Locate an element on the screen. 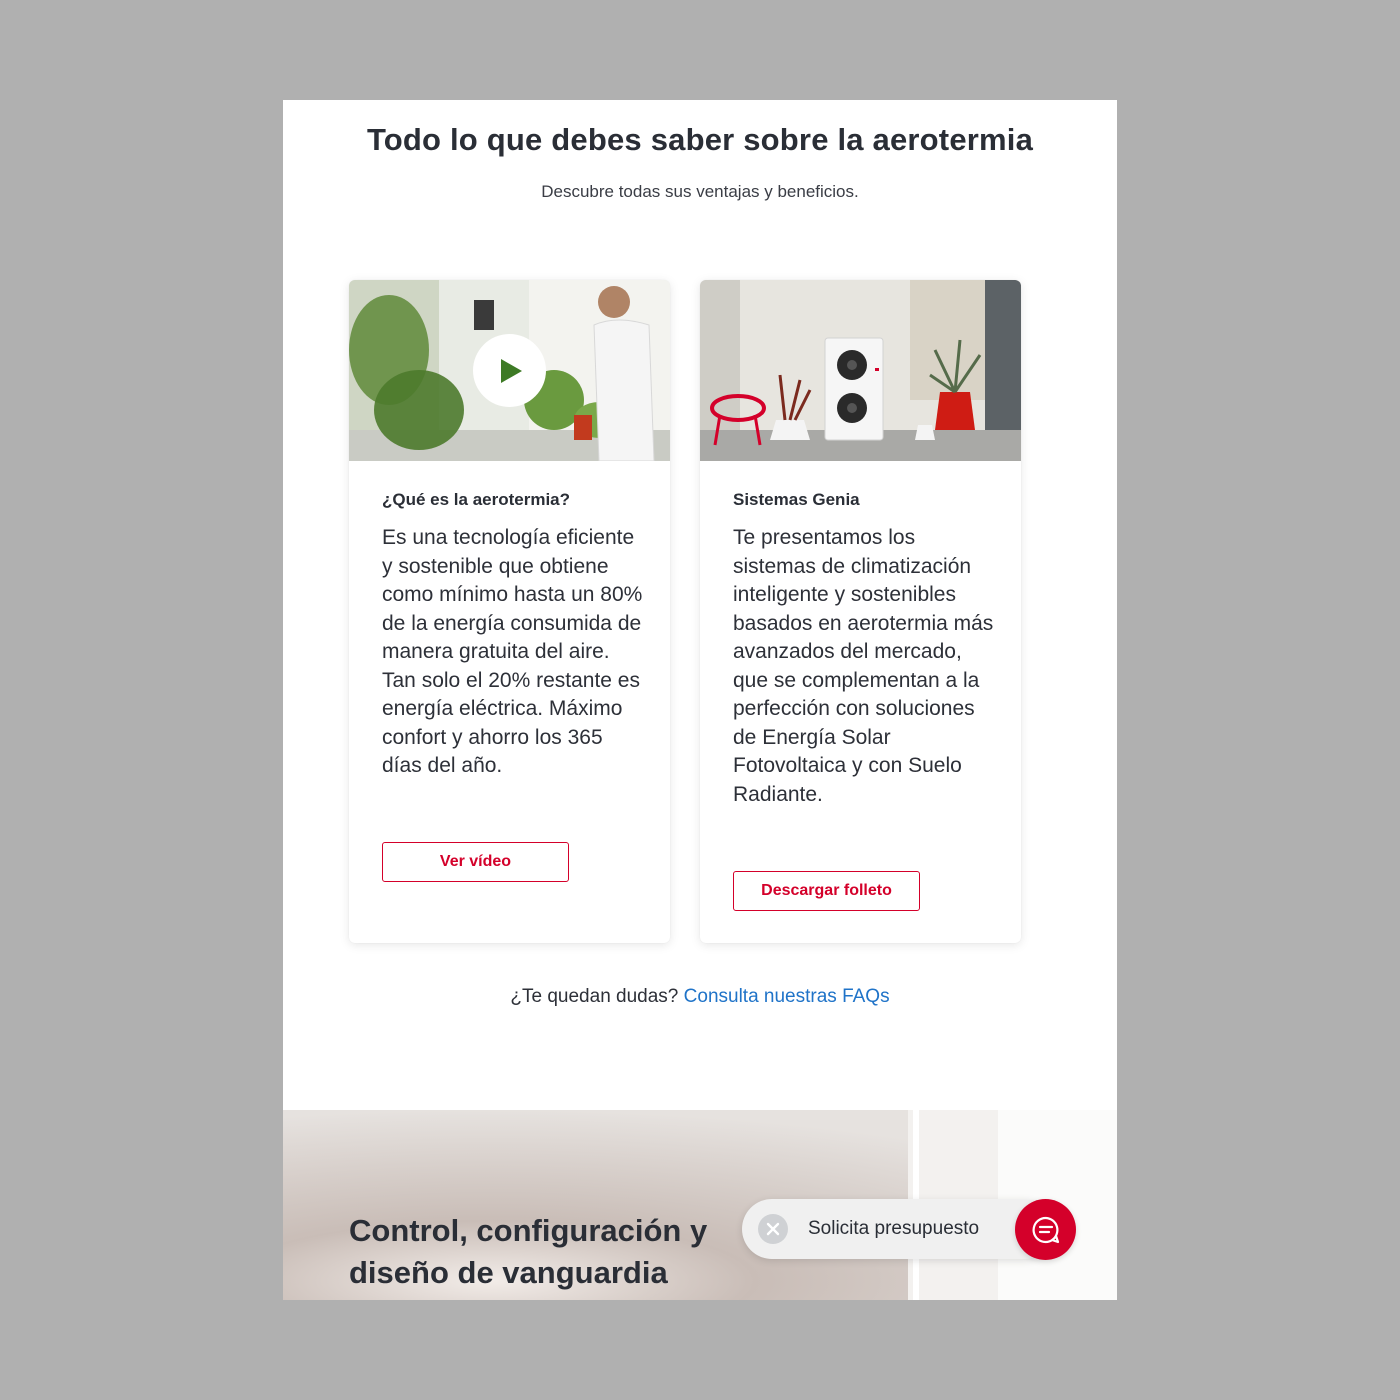  chat-button is located at coordinates (1045, 1229).